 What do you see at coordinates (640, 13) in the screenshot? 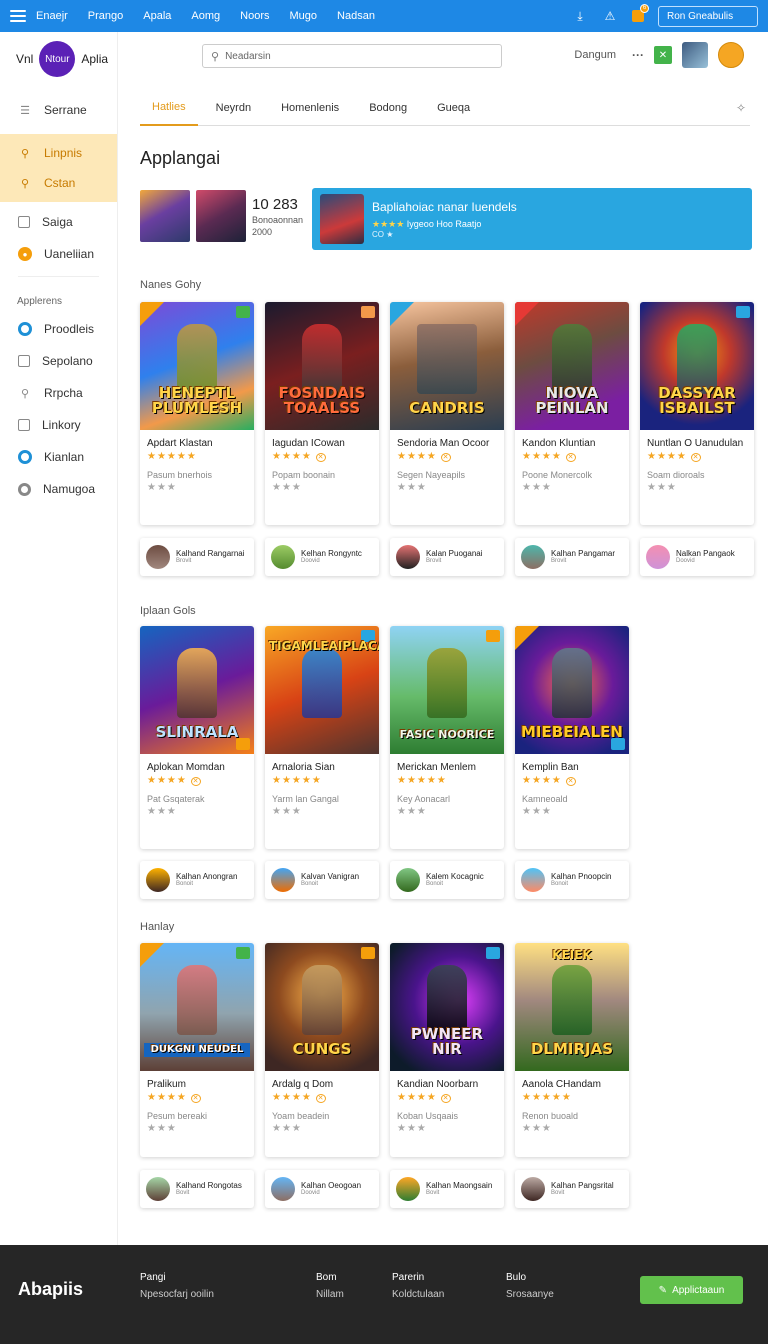
I see `notification-bell-icon: 6` at bounding box center [640, 13].